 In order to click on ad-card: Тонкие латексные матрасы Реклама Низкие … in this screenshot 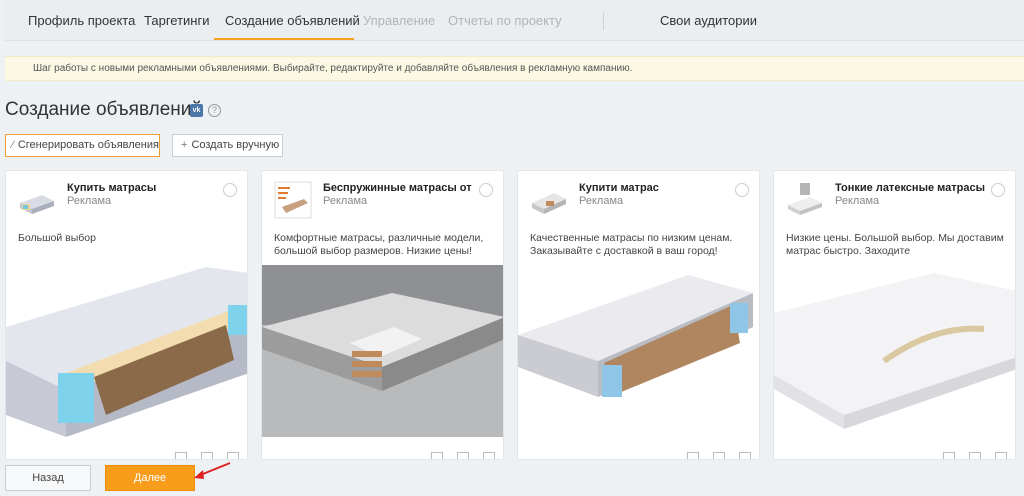, I will do `click(894, 315)`.